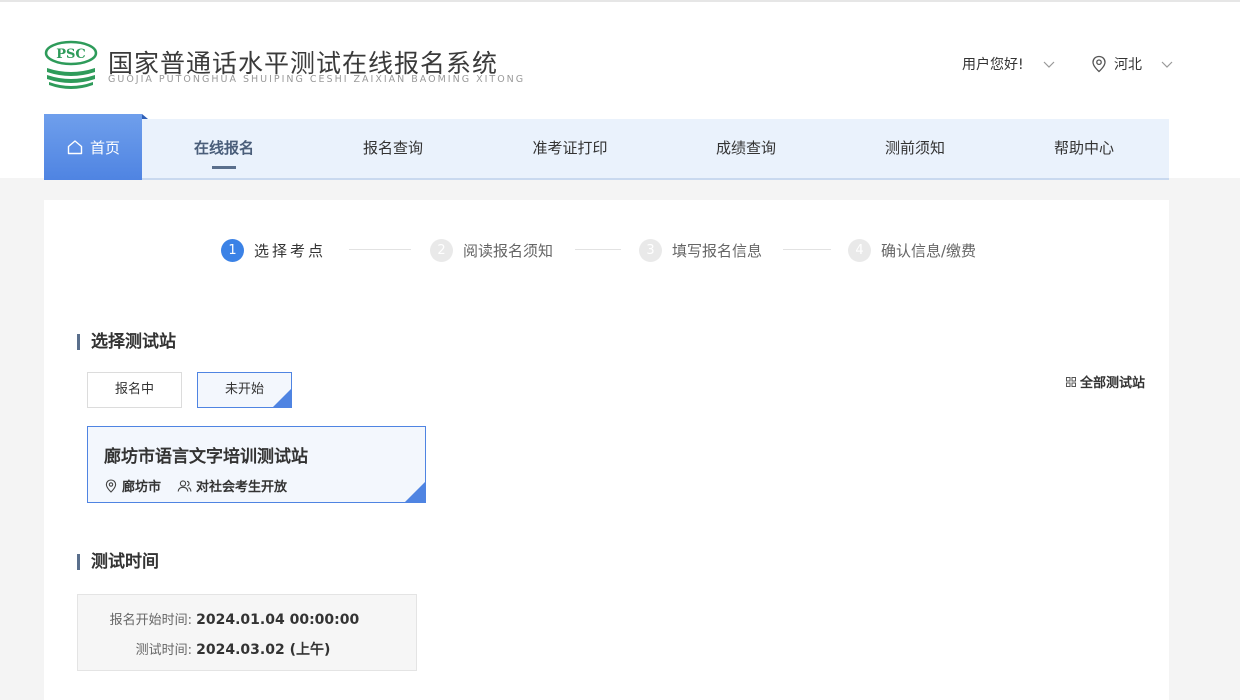 The image size is (1240, 700). What do you see at coordinates (508, 250) in the screenshot?
I see `step-label: 阅读报名须知` at bounding box center [508, 250].